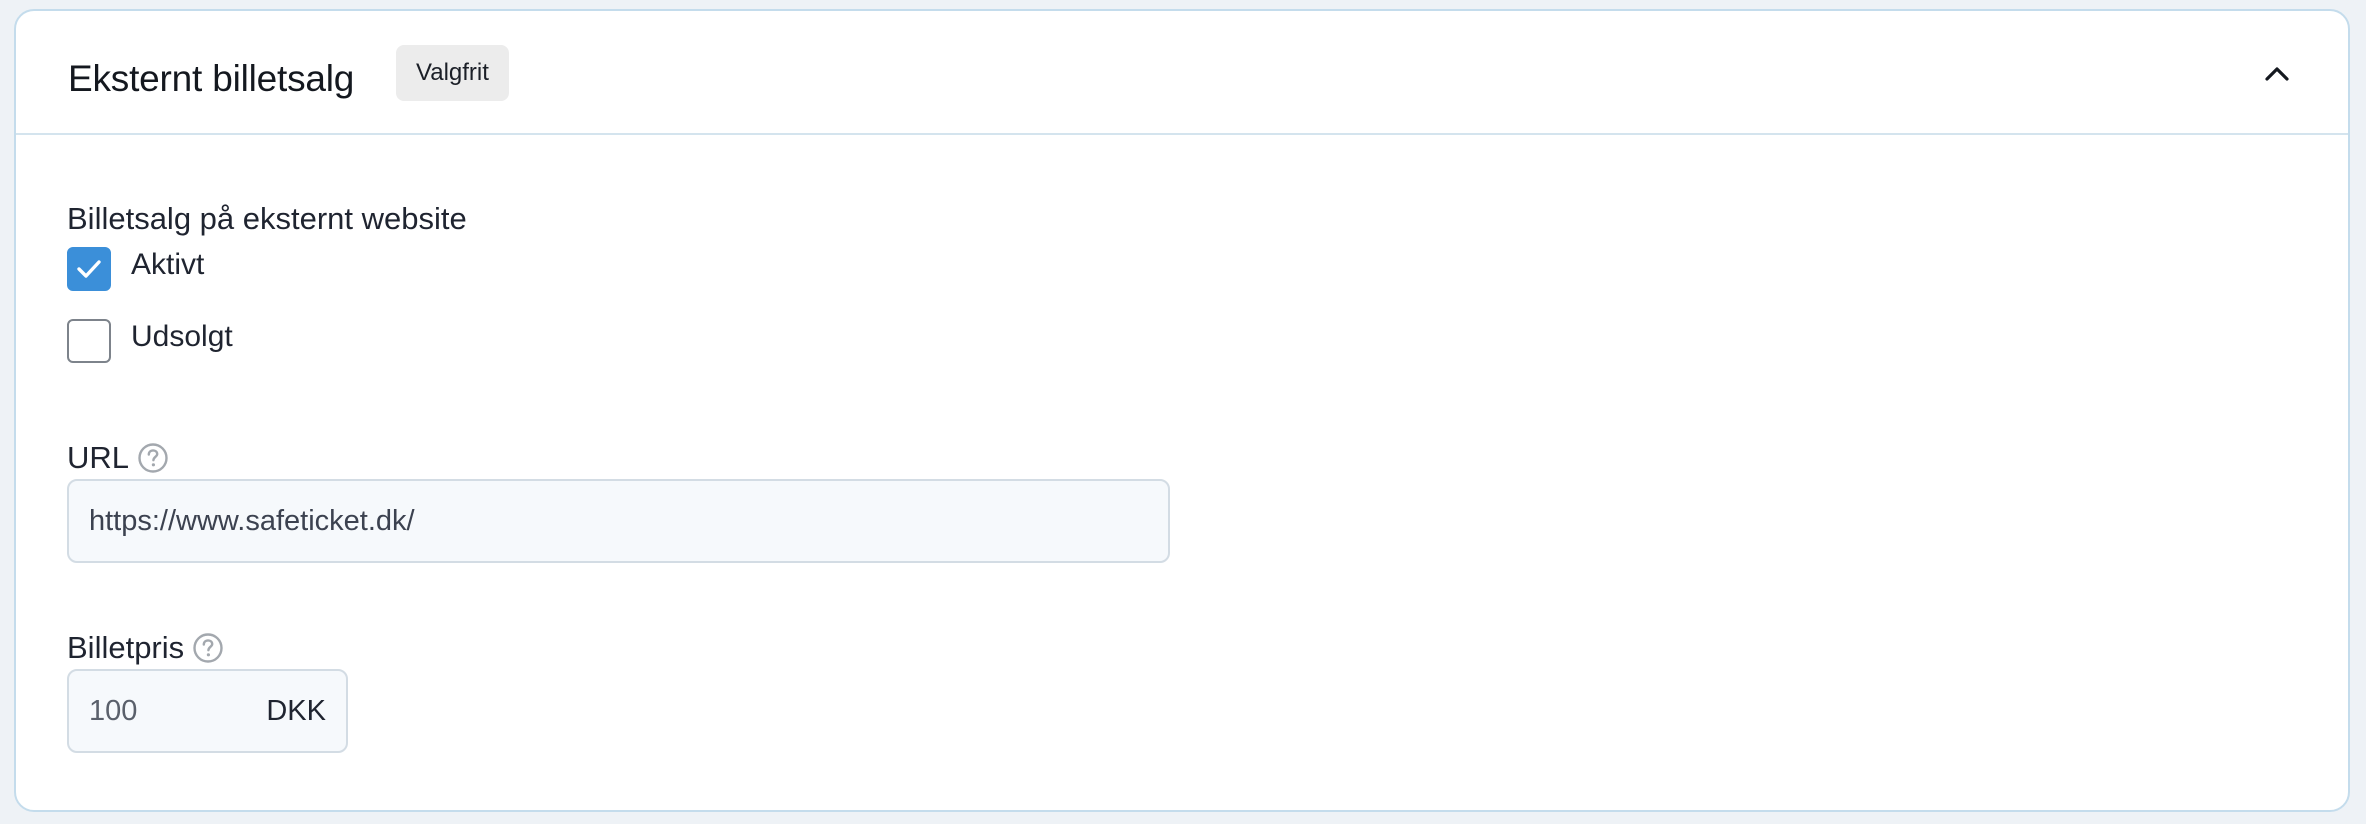  Describe the element at coordinates (1182, 73) in the screenshot. I see `panel-header: Eksternt billetsalg Valgfrit` at that location.